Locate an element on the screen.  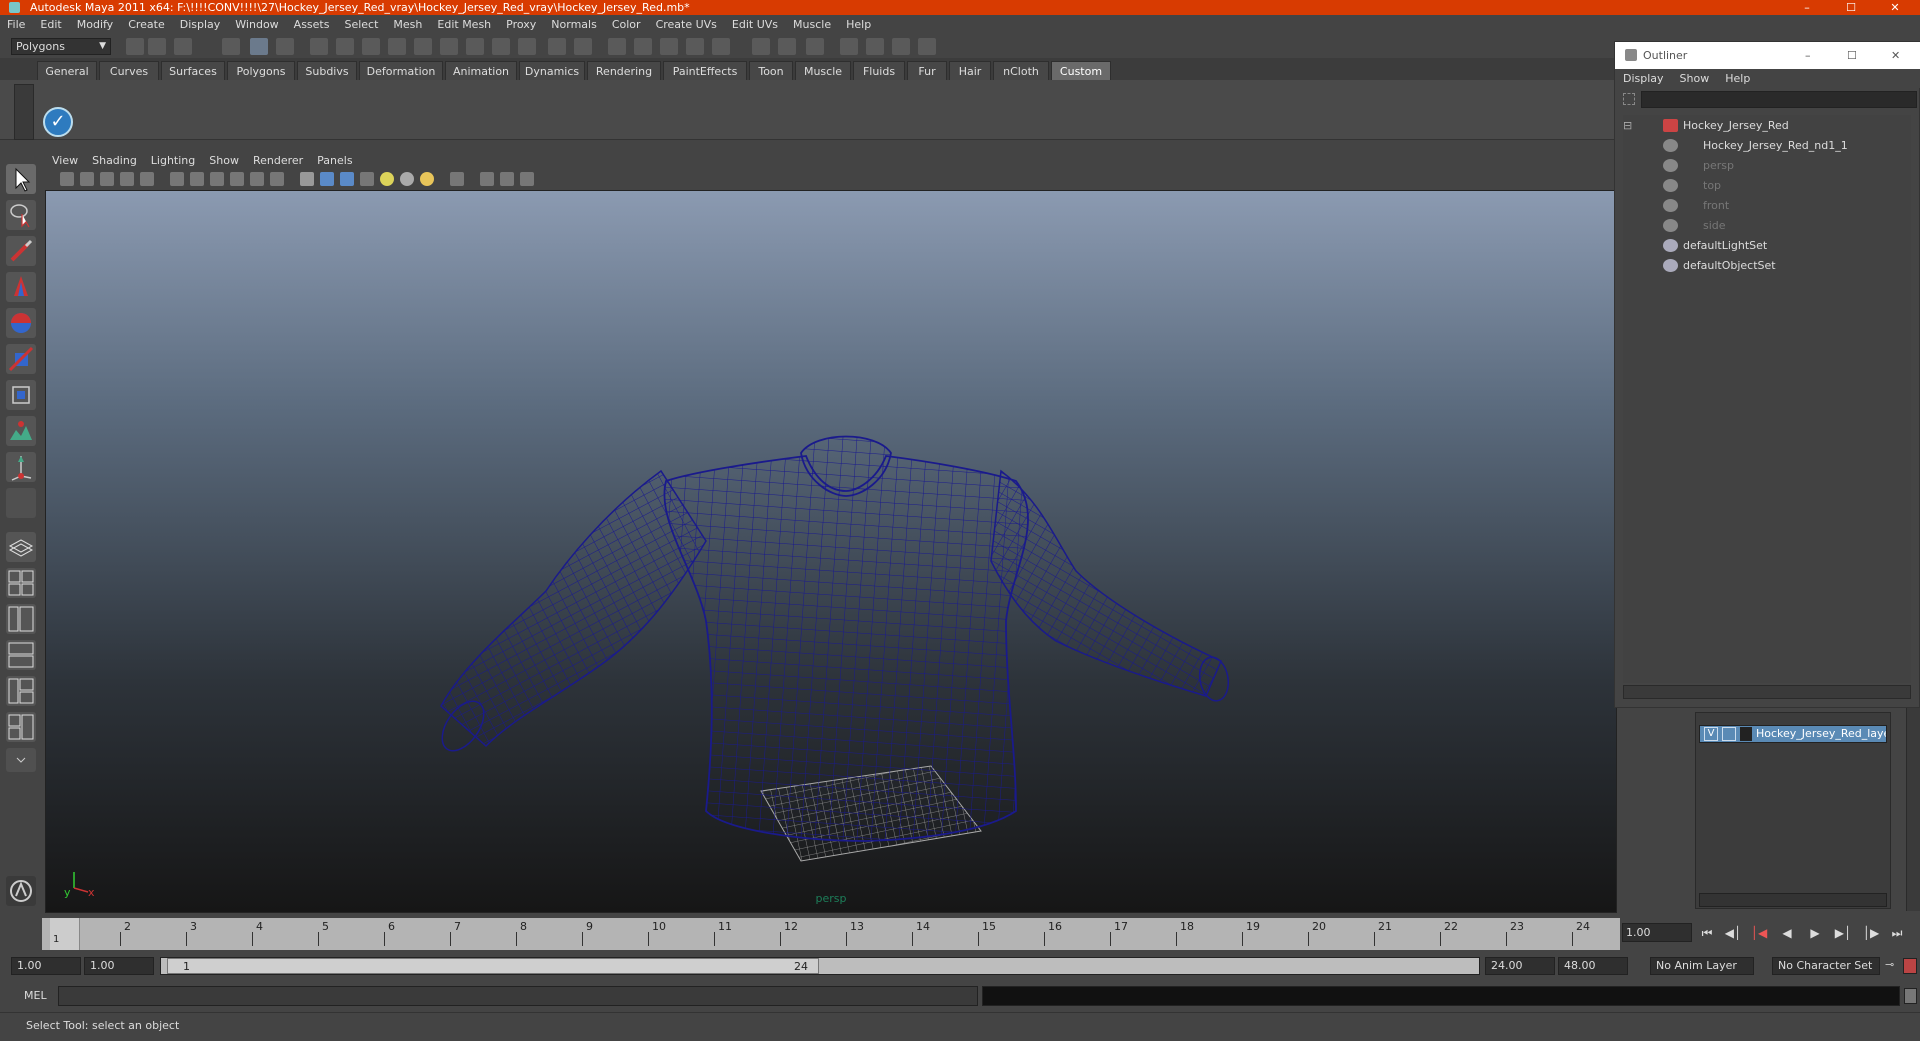
four-pane-layout-icon is located at coordinates (21, 583).